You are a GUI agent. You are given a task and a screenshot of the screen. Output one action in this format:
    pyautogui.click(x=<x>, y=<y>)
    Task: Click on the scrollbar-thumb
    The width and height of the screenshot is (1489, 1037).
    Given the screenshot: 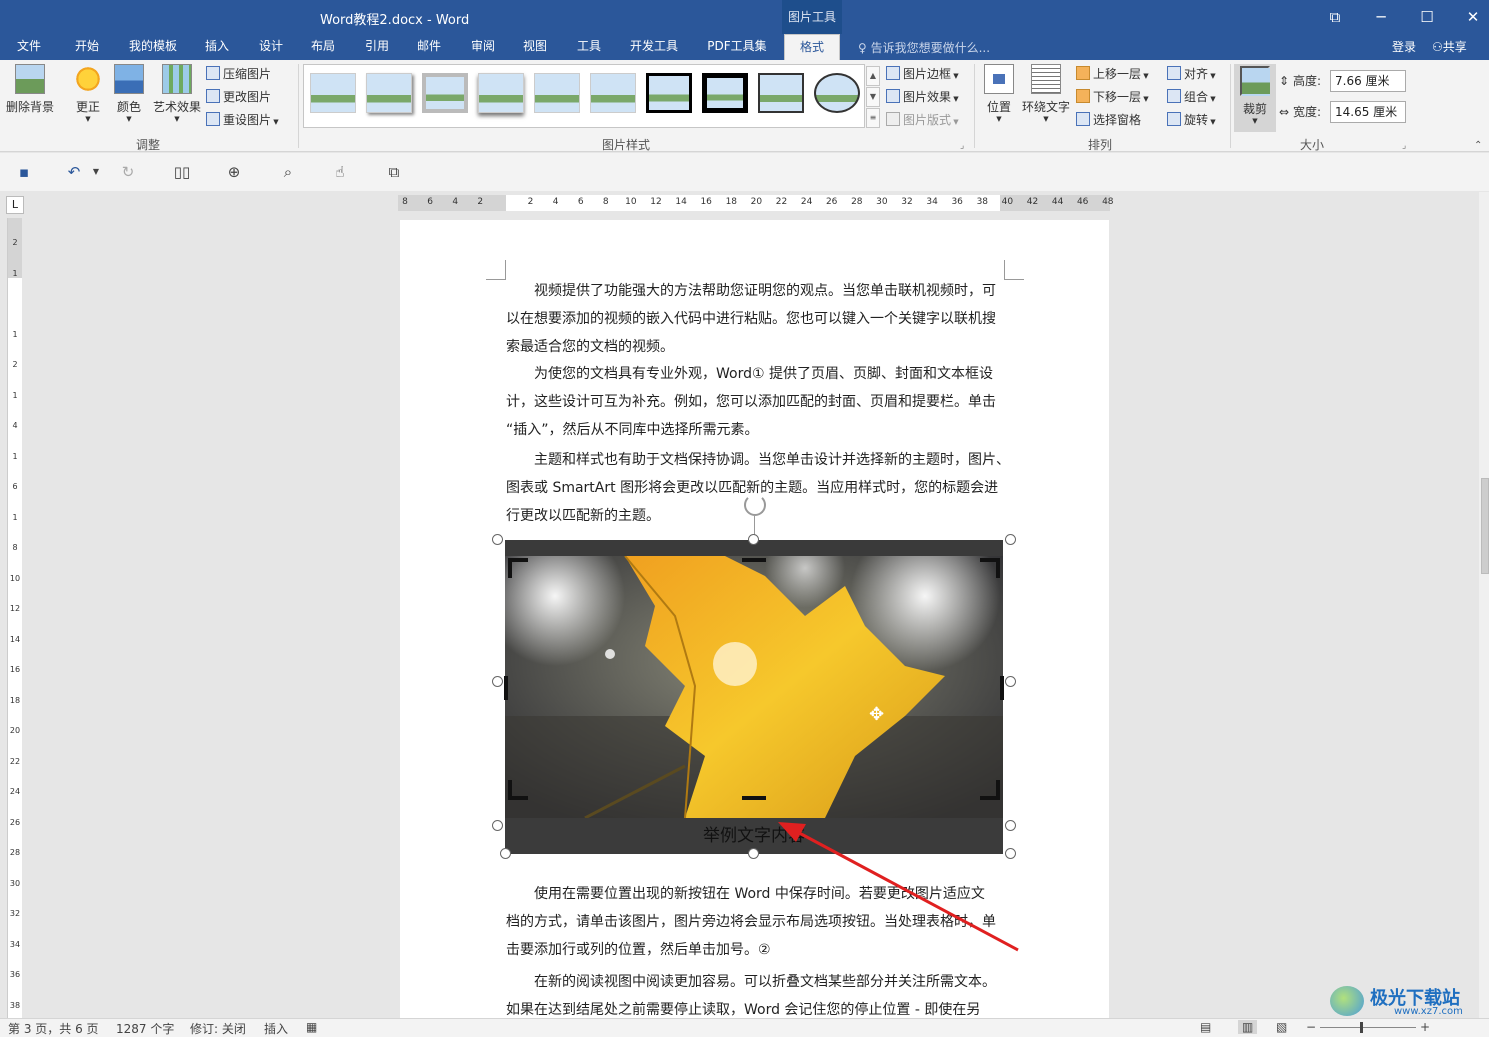 What is the action you would take?
    pyautogui.click(x=1485, y=526)
    